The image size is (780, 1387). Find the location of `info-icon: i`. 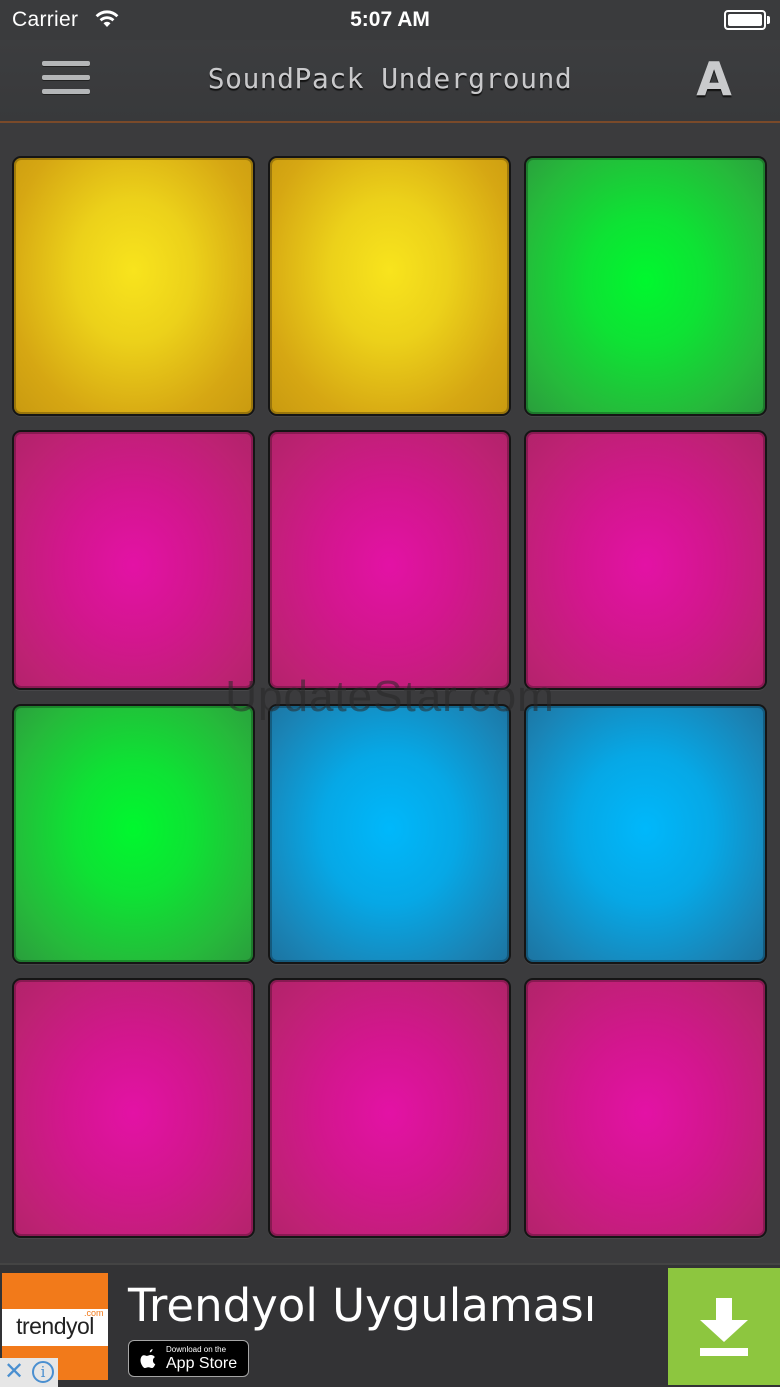

info-icon: i is located at coordinates (43, 1372).